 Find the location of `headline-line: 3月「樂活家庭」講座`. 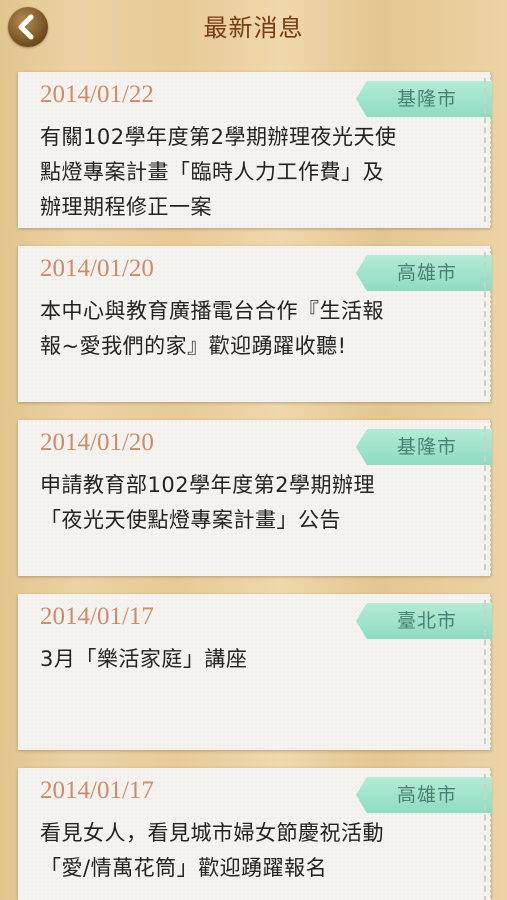

headline-line: 3月「樂活家庭」講座 is located at coordinates (144, 659).